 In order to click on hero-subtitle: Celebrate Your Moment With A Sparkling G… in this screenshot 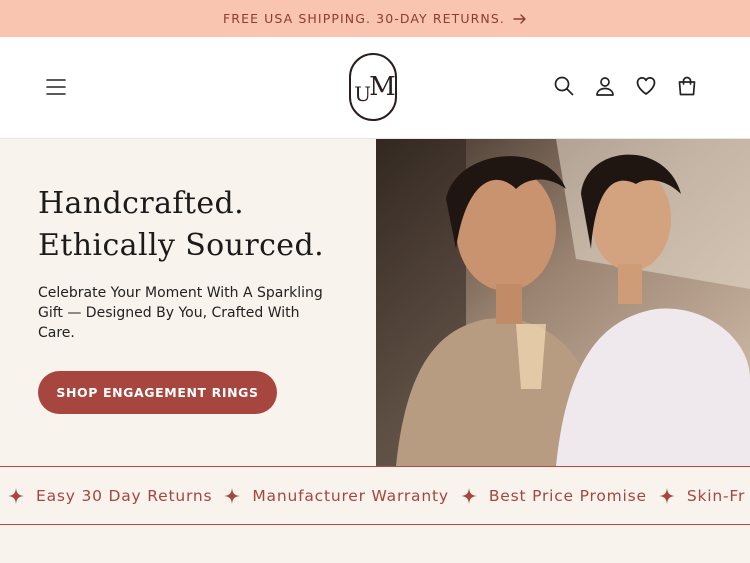, I will do `click(180, 313)`.